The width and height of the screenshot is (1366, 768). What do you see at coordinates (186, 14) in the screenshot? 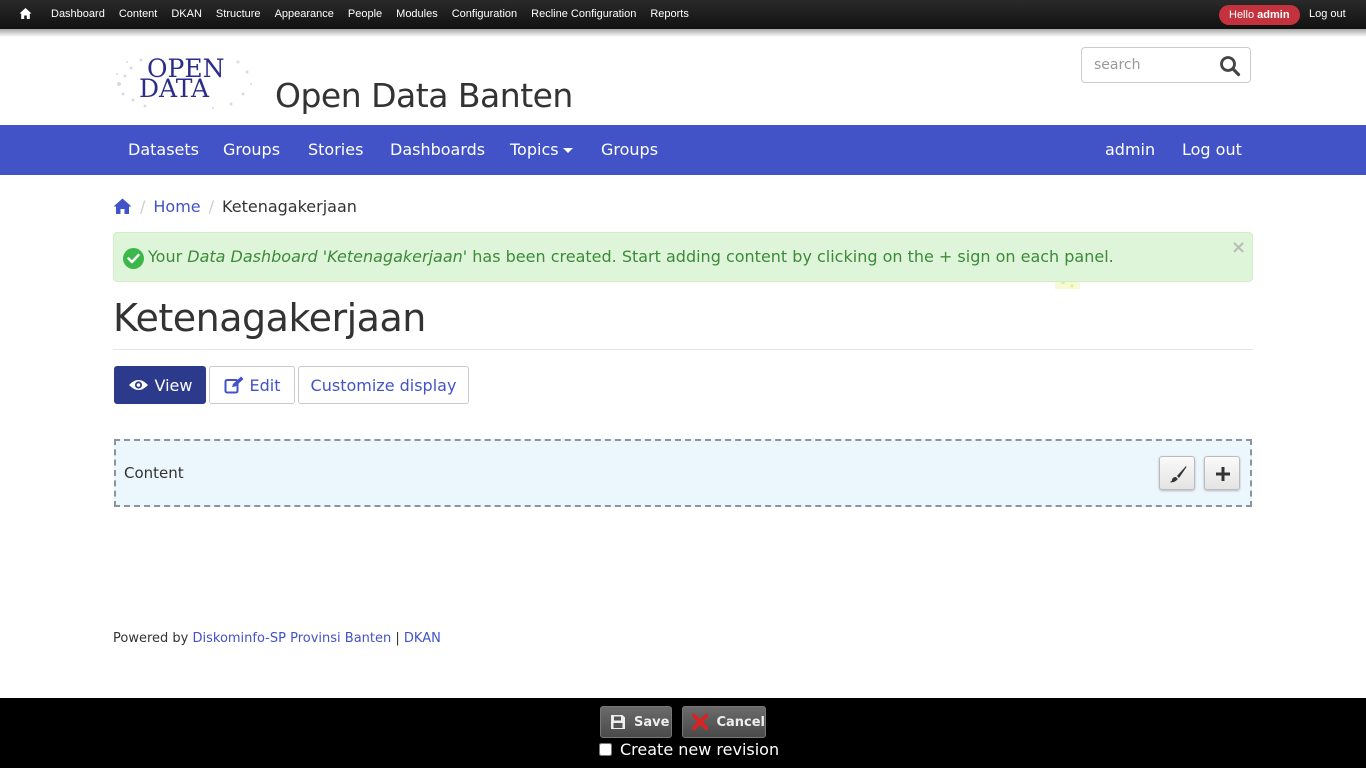
I see `admin-menu-dkan: DKAN` at bounding box center [186, 14].